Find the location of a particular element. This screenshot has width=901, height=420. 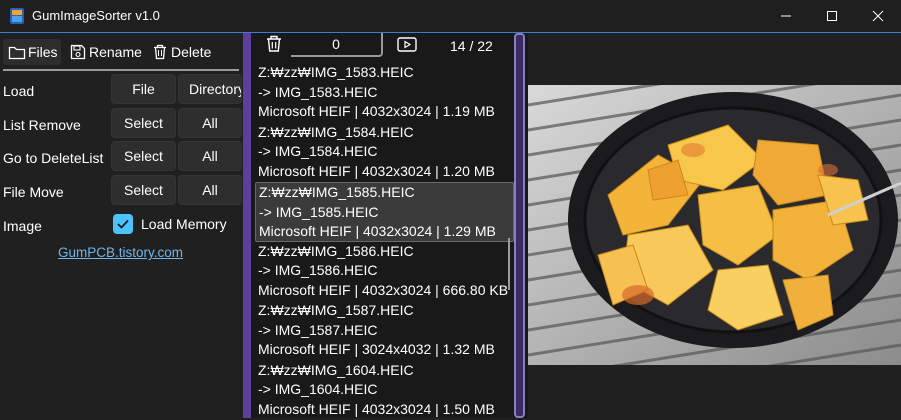

list-header: 0 14 / 22 is located at coordinates (385, 47).